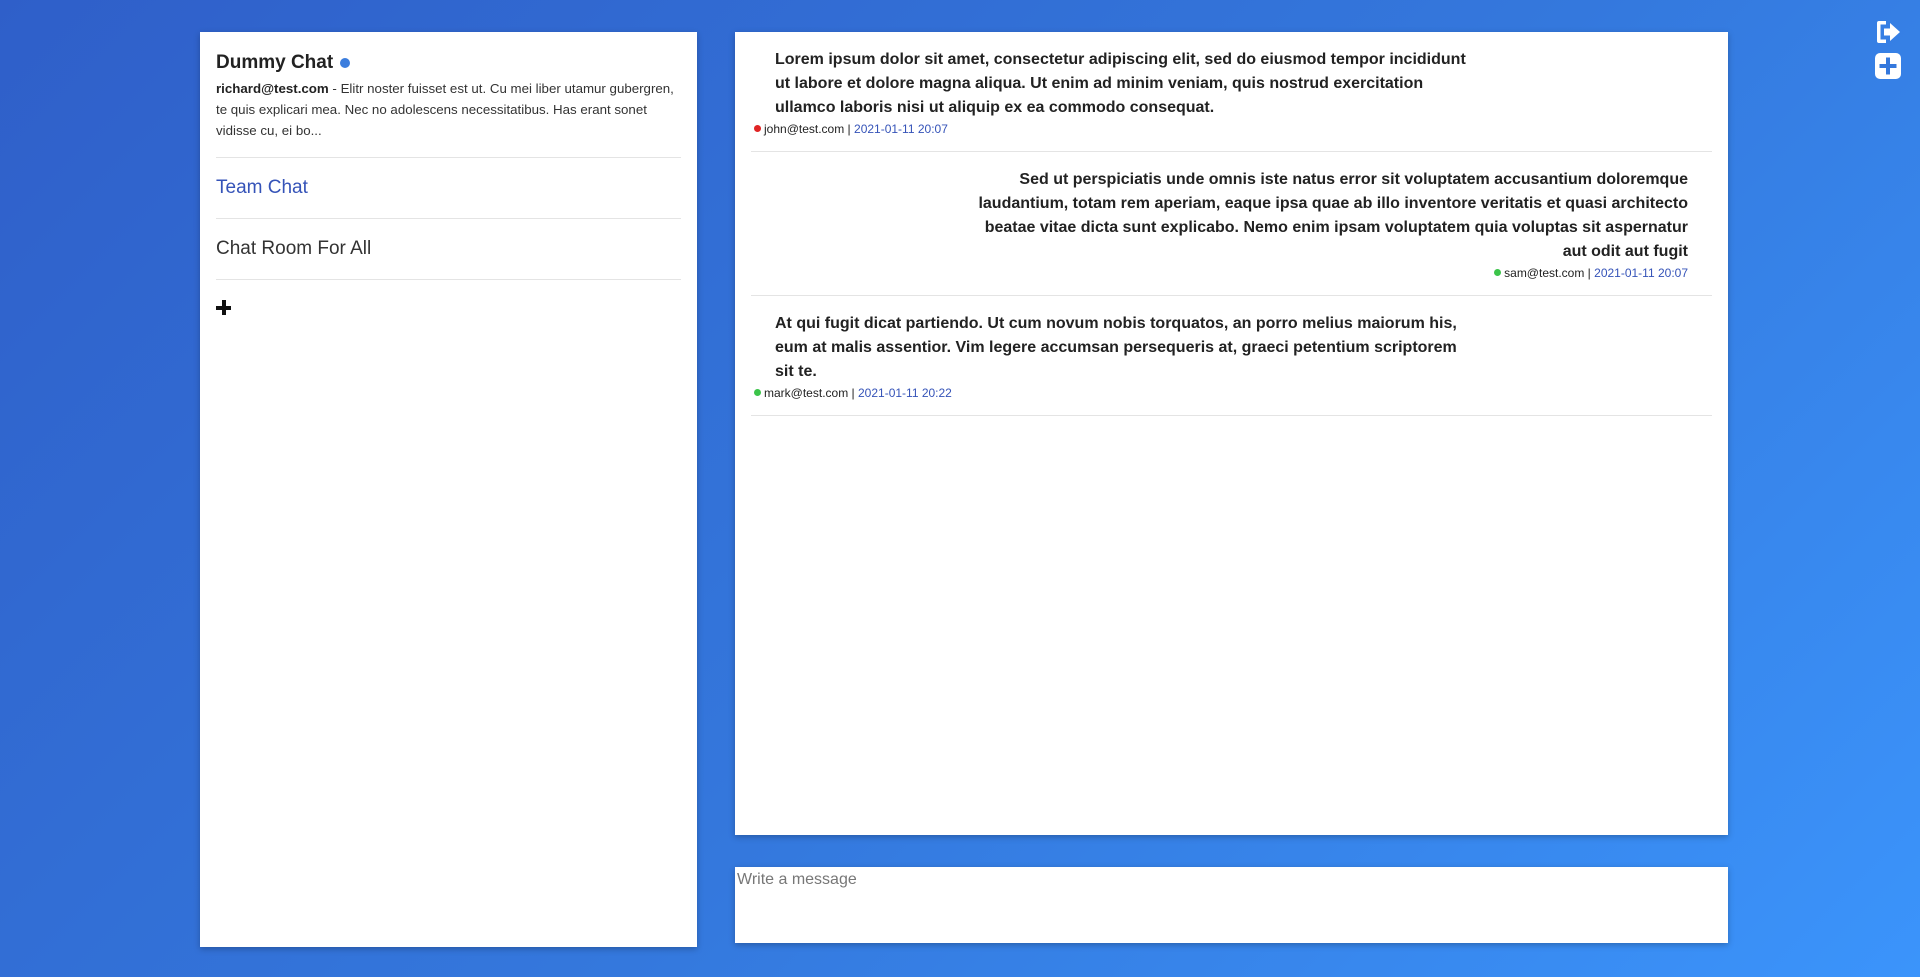 This screenshot has width=1920, height=977. What do you see at coordinates (448, 249) in the screenshot?
I see `room-item-chat-room-for-all: Chat Room For All` at bounding box center [448, 249].